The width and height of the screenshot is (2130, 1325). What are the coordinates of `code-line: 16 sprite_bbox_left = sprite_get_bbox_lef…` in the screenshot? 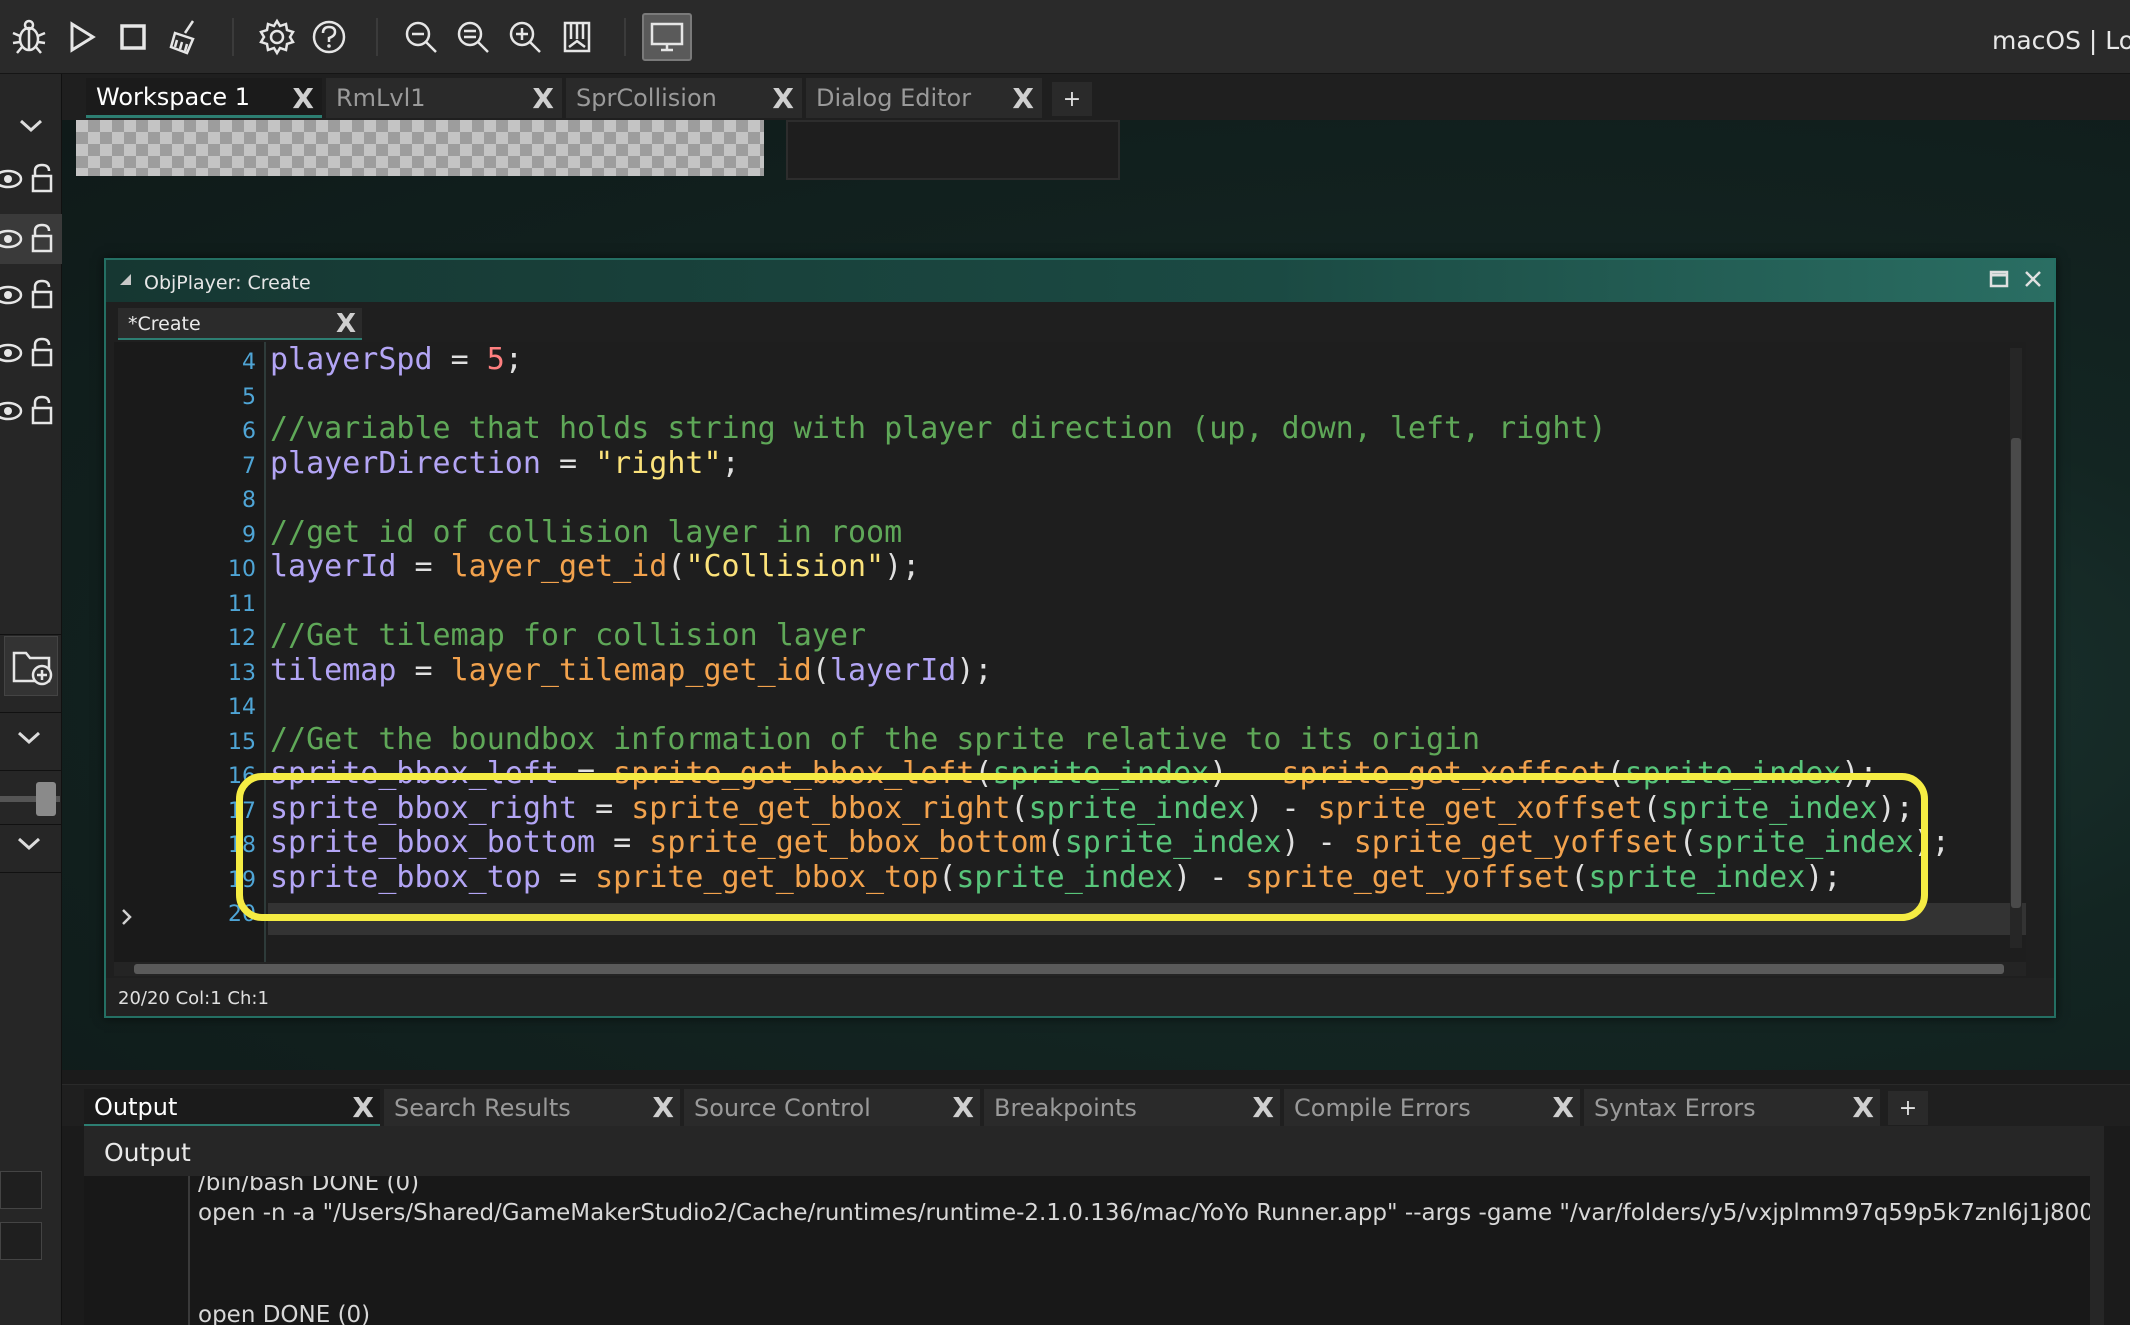 It's located at (1070, 773).